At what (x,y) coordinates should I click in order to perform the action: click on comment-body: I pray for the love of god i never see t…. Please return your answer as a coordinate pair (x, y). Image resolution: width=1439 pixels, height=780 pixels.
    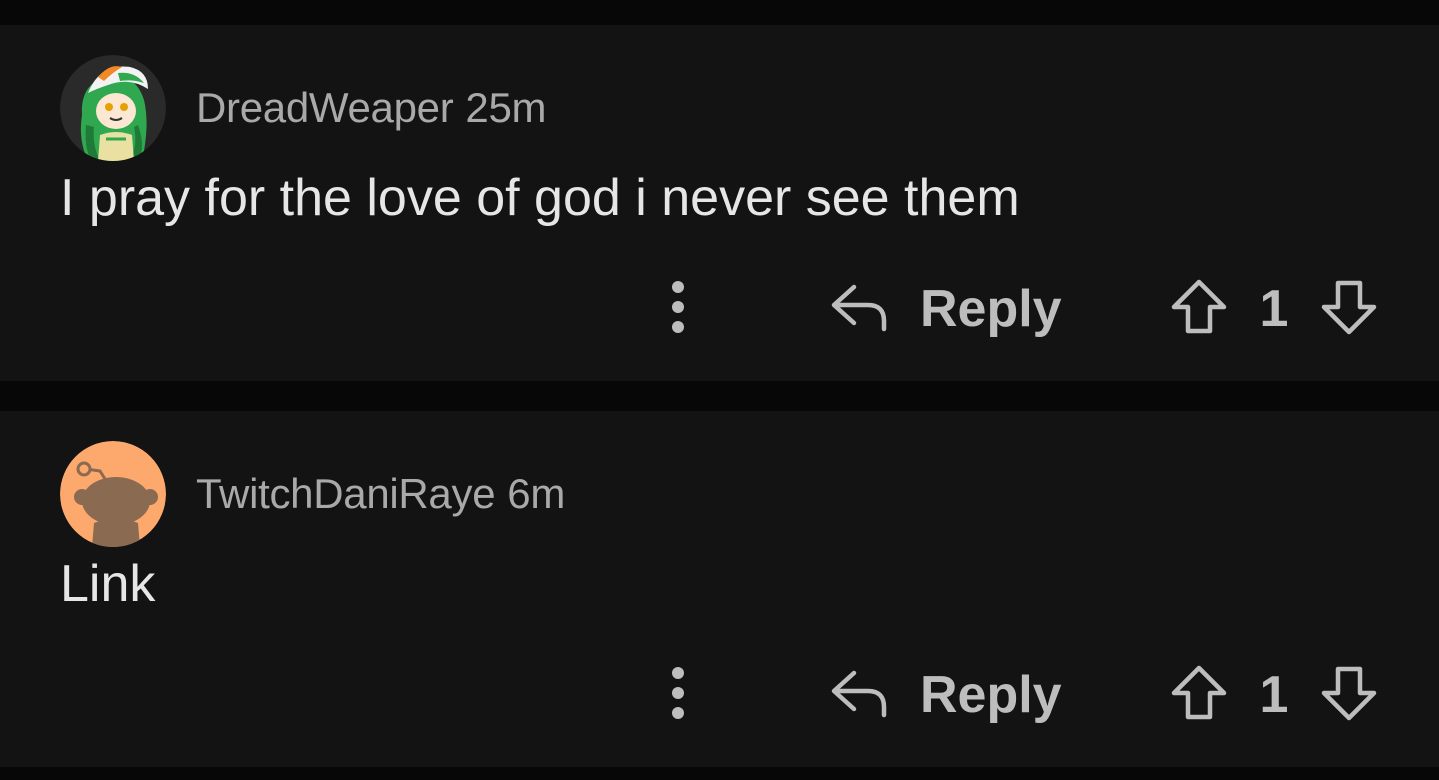
    Looking at the image, I should click on (540, 198).